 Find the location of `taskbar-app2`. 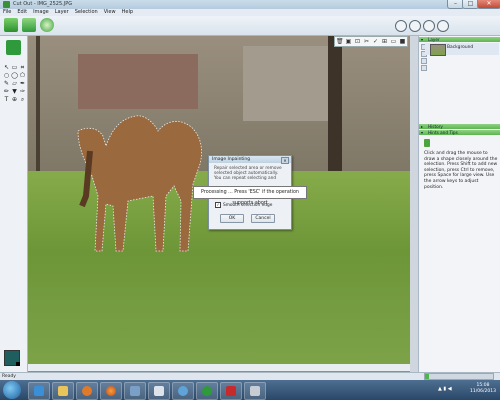

taskbar-app2 is located at coordinates (159, 391).